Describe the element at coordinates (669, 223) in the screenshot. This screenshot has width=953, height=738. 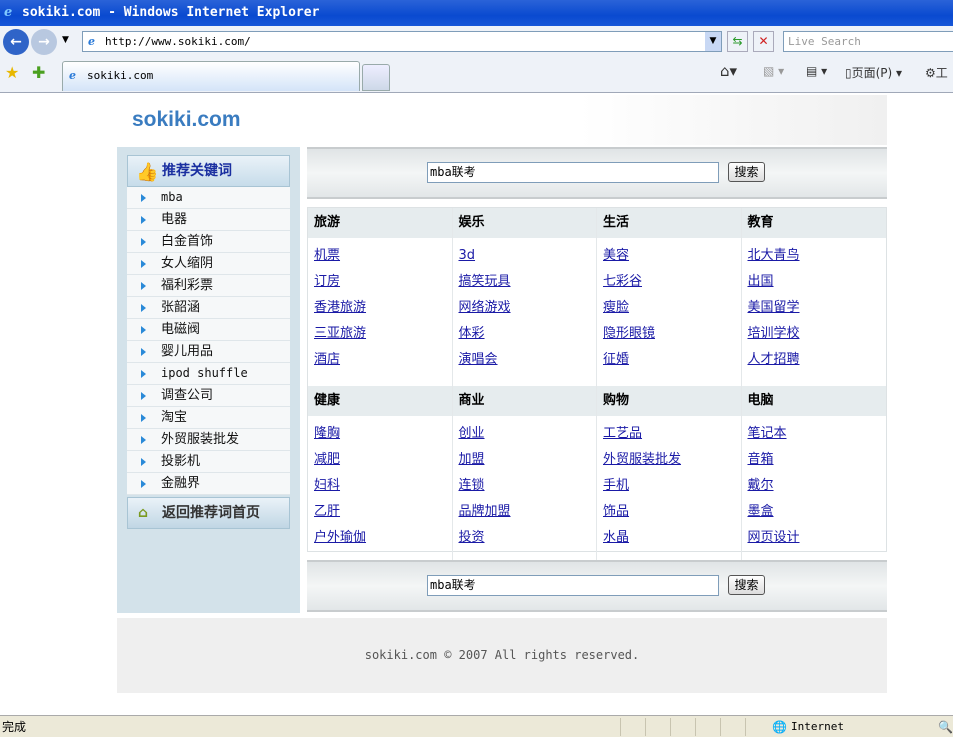
I see `category-title: 生活` at that location.